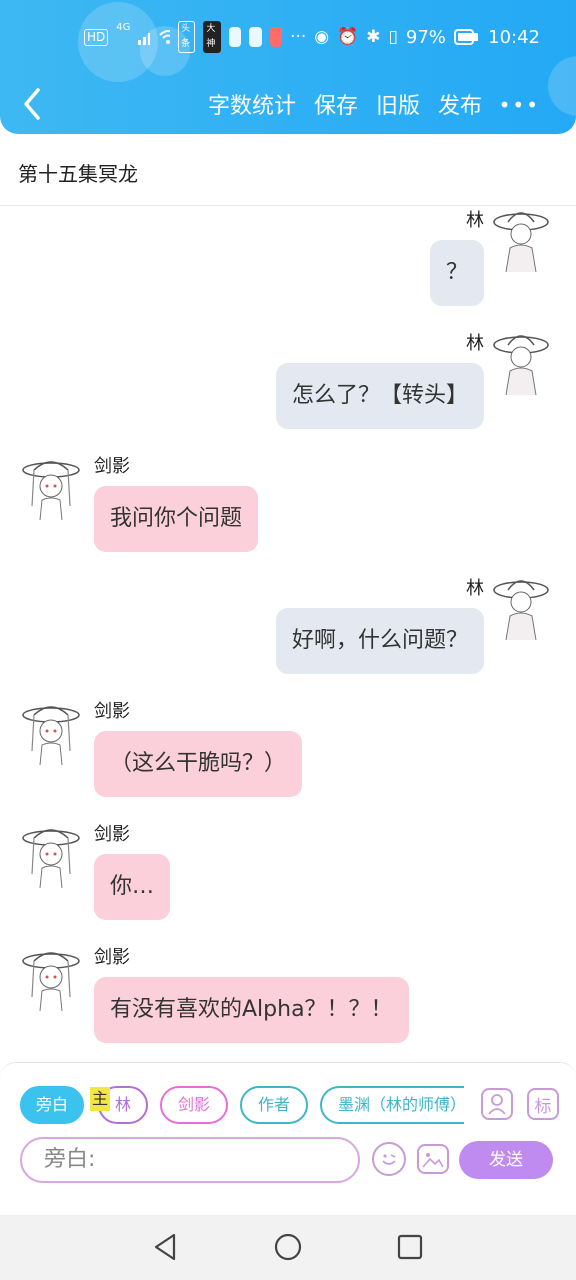 The height and width of the screenshot is (1280, 576). What do you see at coordinates (52, 1105) in the screenshot?
I see `role-chip-narrator: 旁白` at bounding box center [52, 1105].